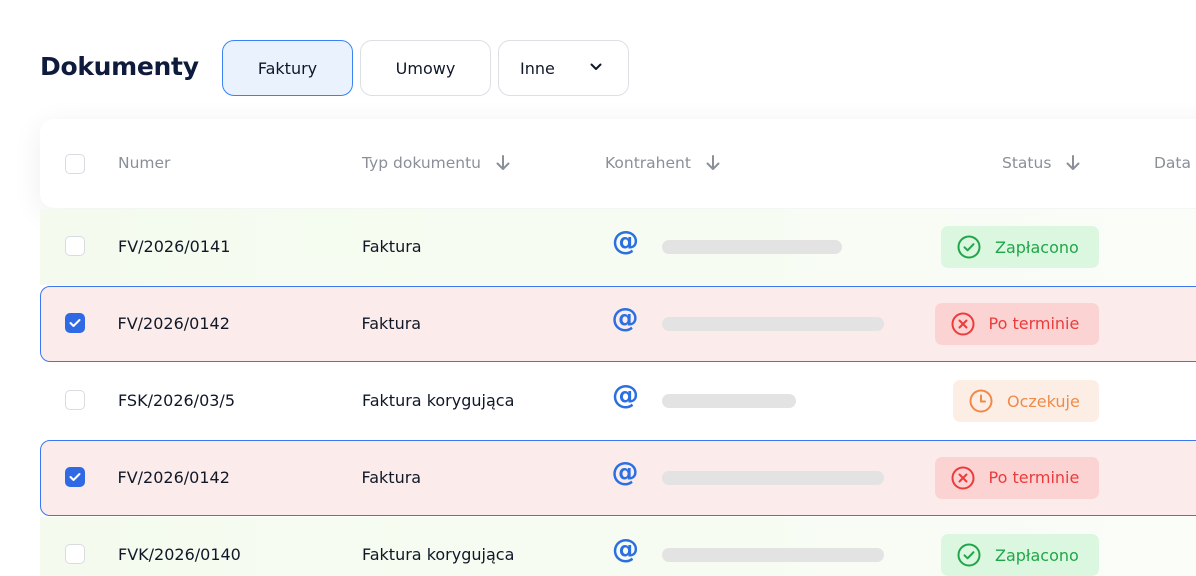  I want to click on chevron-down-icon, so click(596, 66).